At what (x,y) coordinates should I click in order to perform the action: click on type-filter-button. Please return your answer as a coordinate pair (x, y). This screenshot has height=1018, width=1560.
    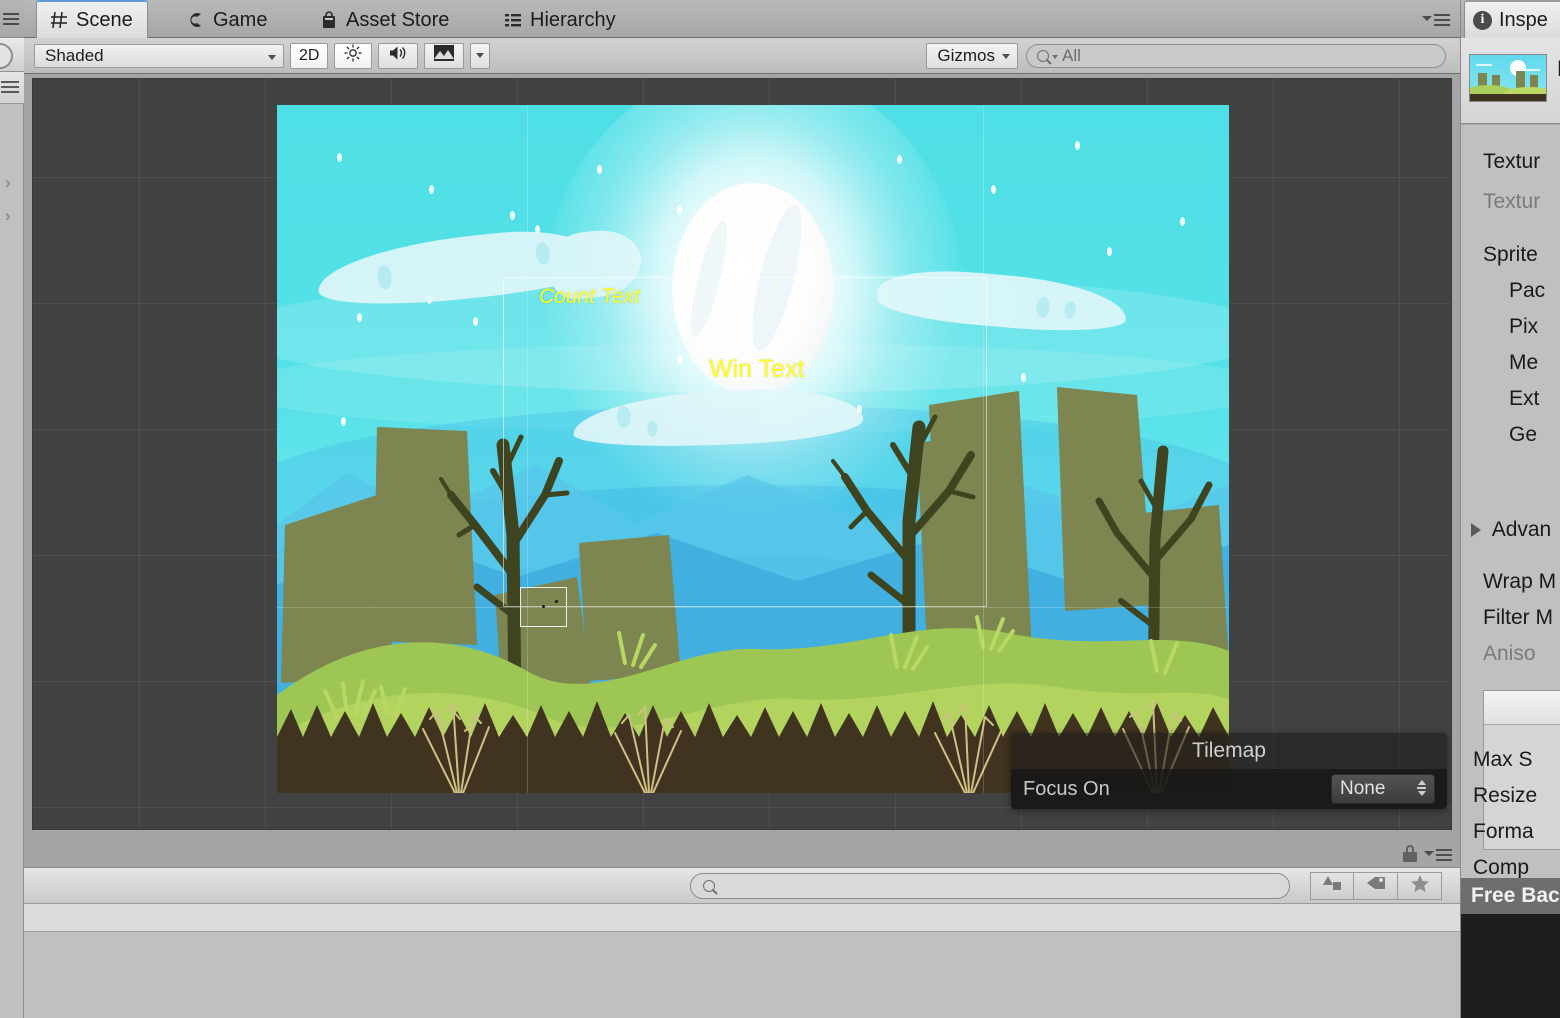
    Looking at the image, I should click on (1332, 885).